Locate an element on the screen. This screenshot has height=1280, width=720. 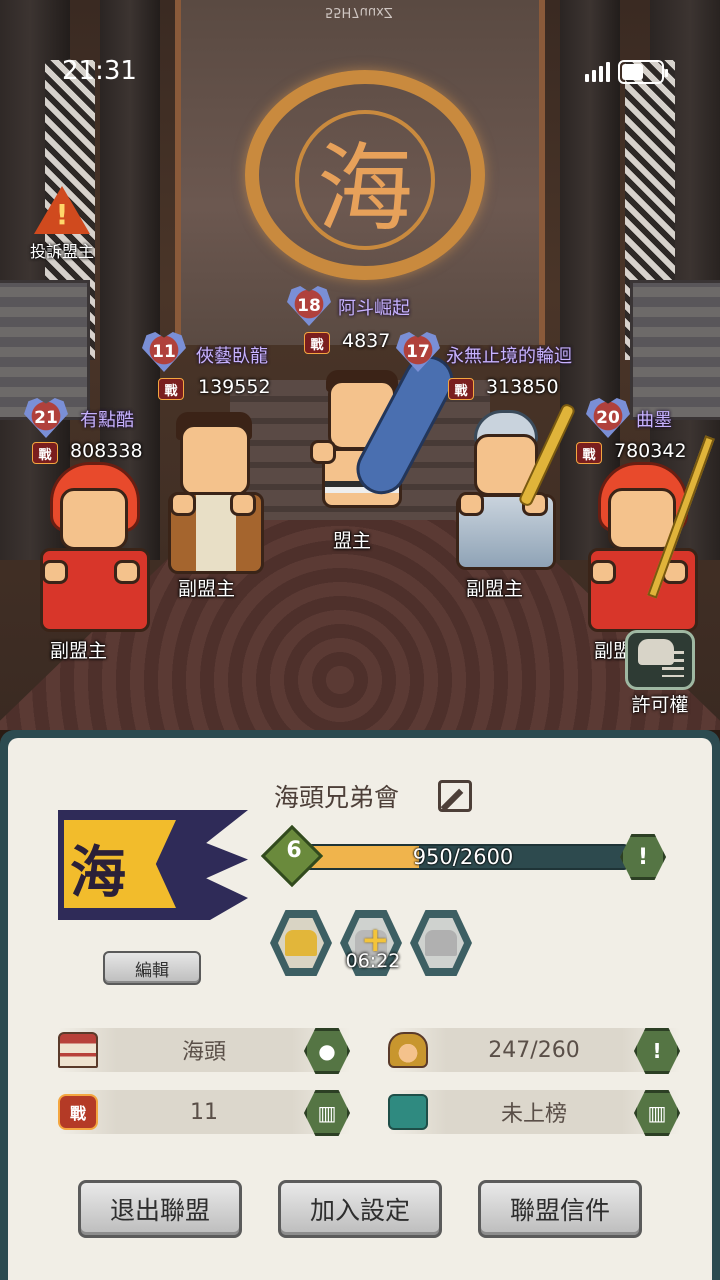
alliance-buff-golden-beast is located at coordinates (301, 943).